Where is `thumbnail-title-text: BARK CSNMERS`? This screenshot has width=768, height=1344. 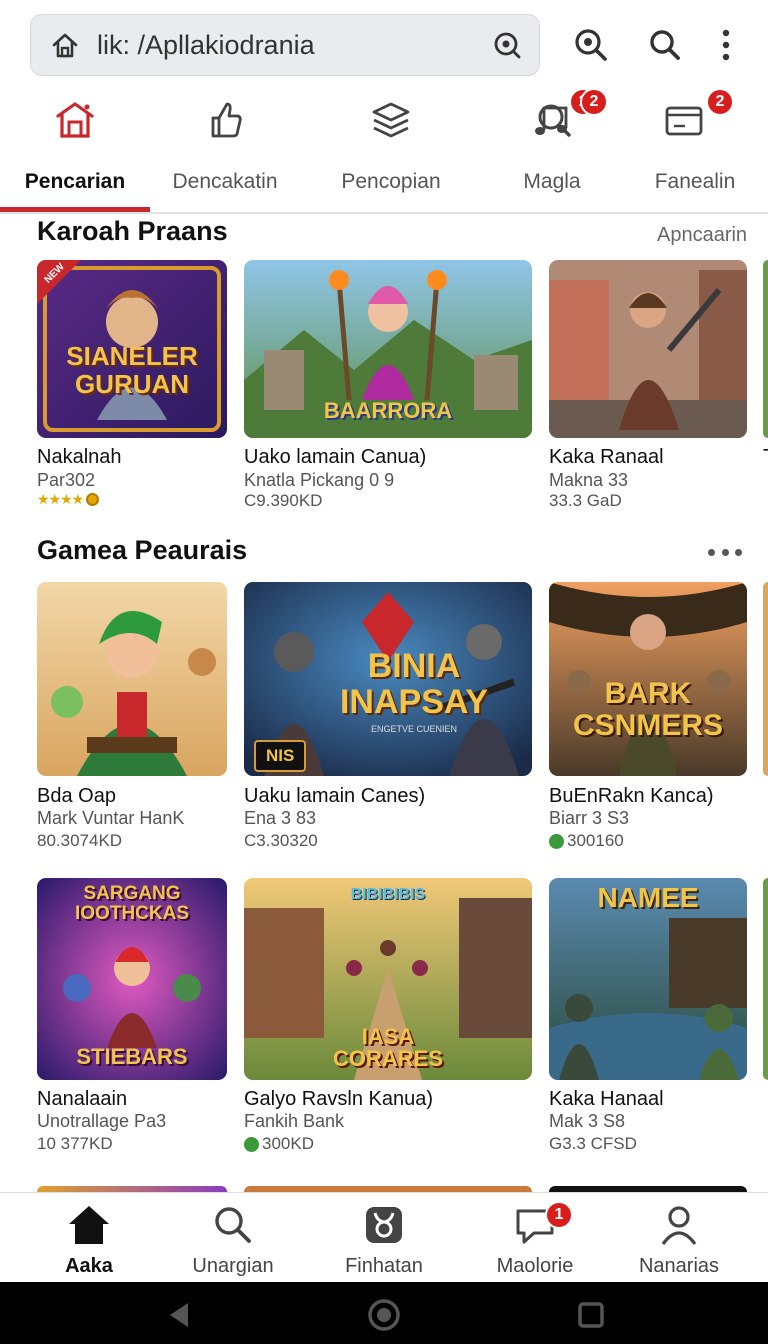 thumbnail-title-text: BARK CSNMERS is located at coordinates (647, 709).